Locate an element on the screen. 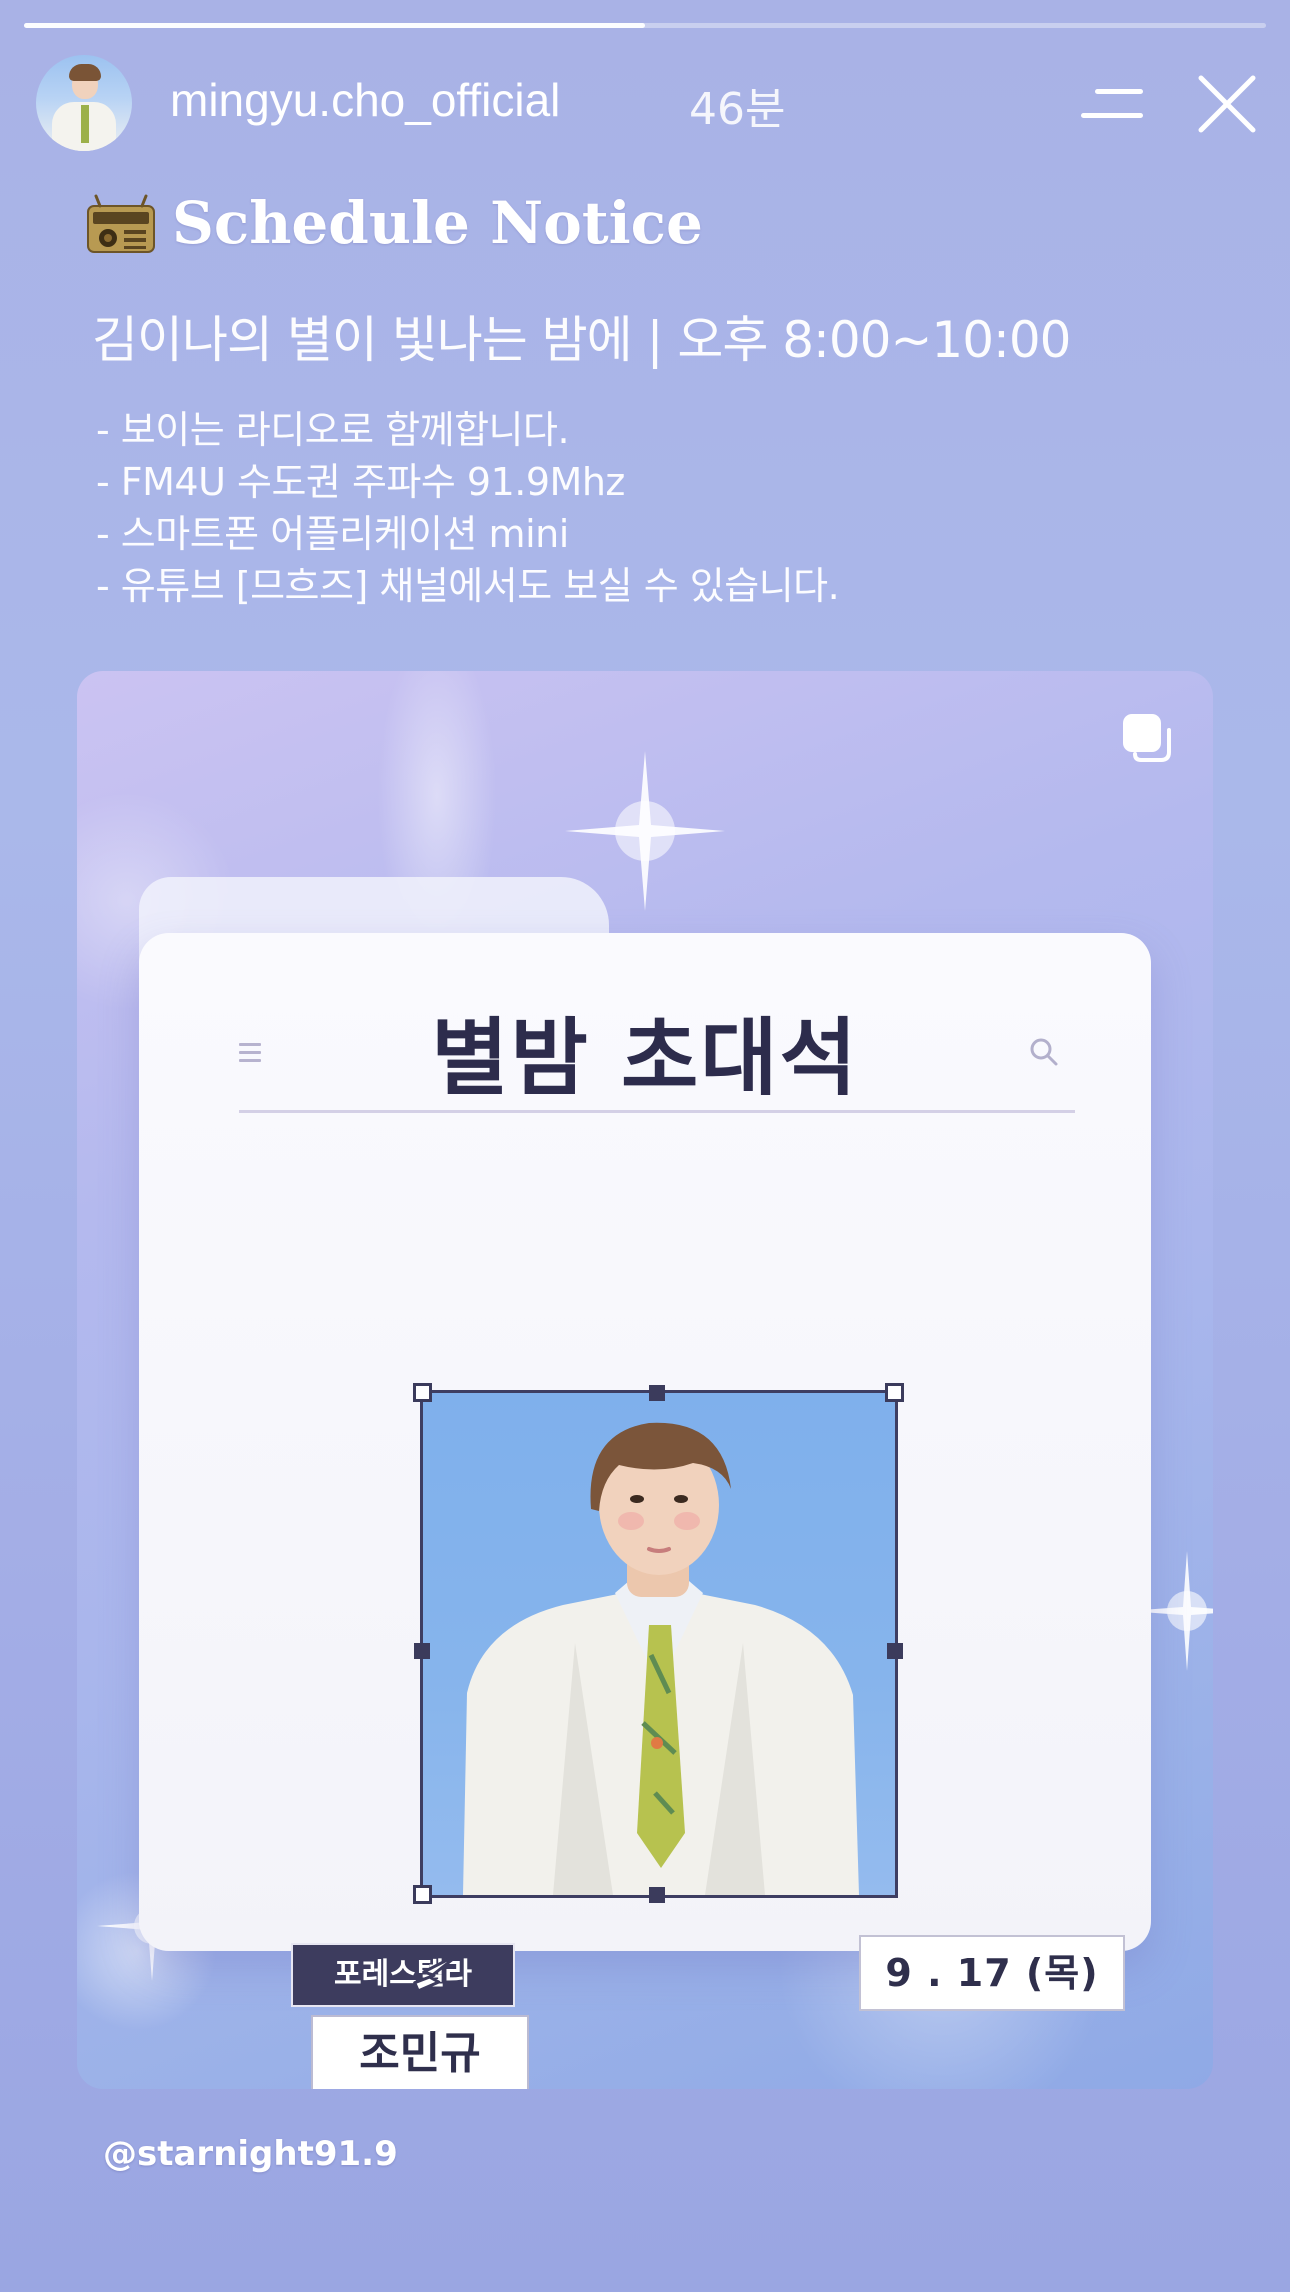 Image resolution: width=1290 pixels, height=2292 pixels. story-progress-fill is located at coordinates (334, 25).